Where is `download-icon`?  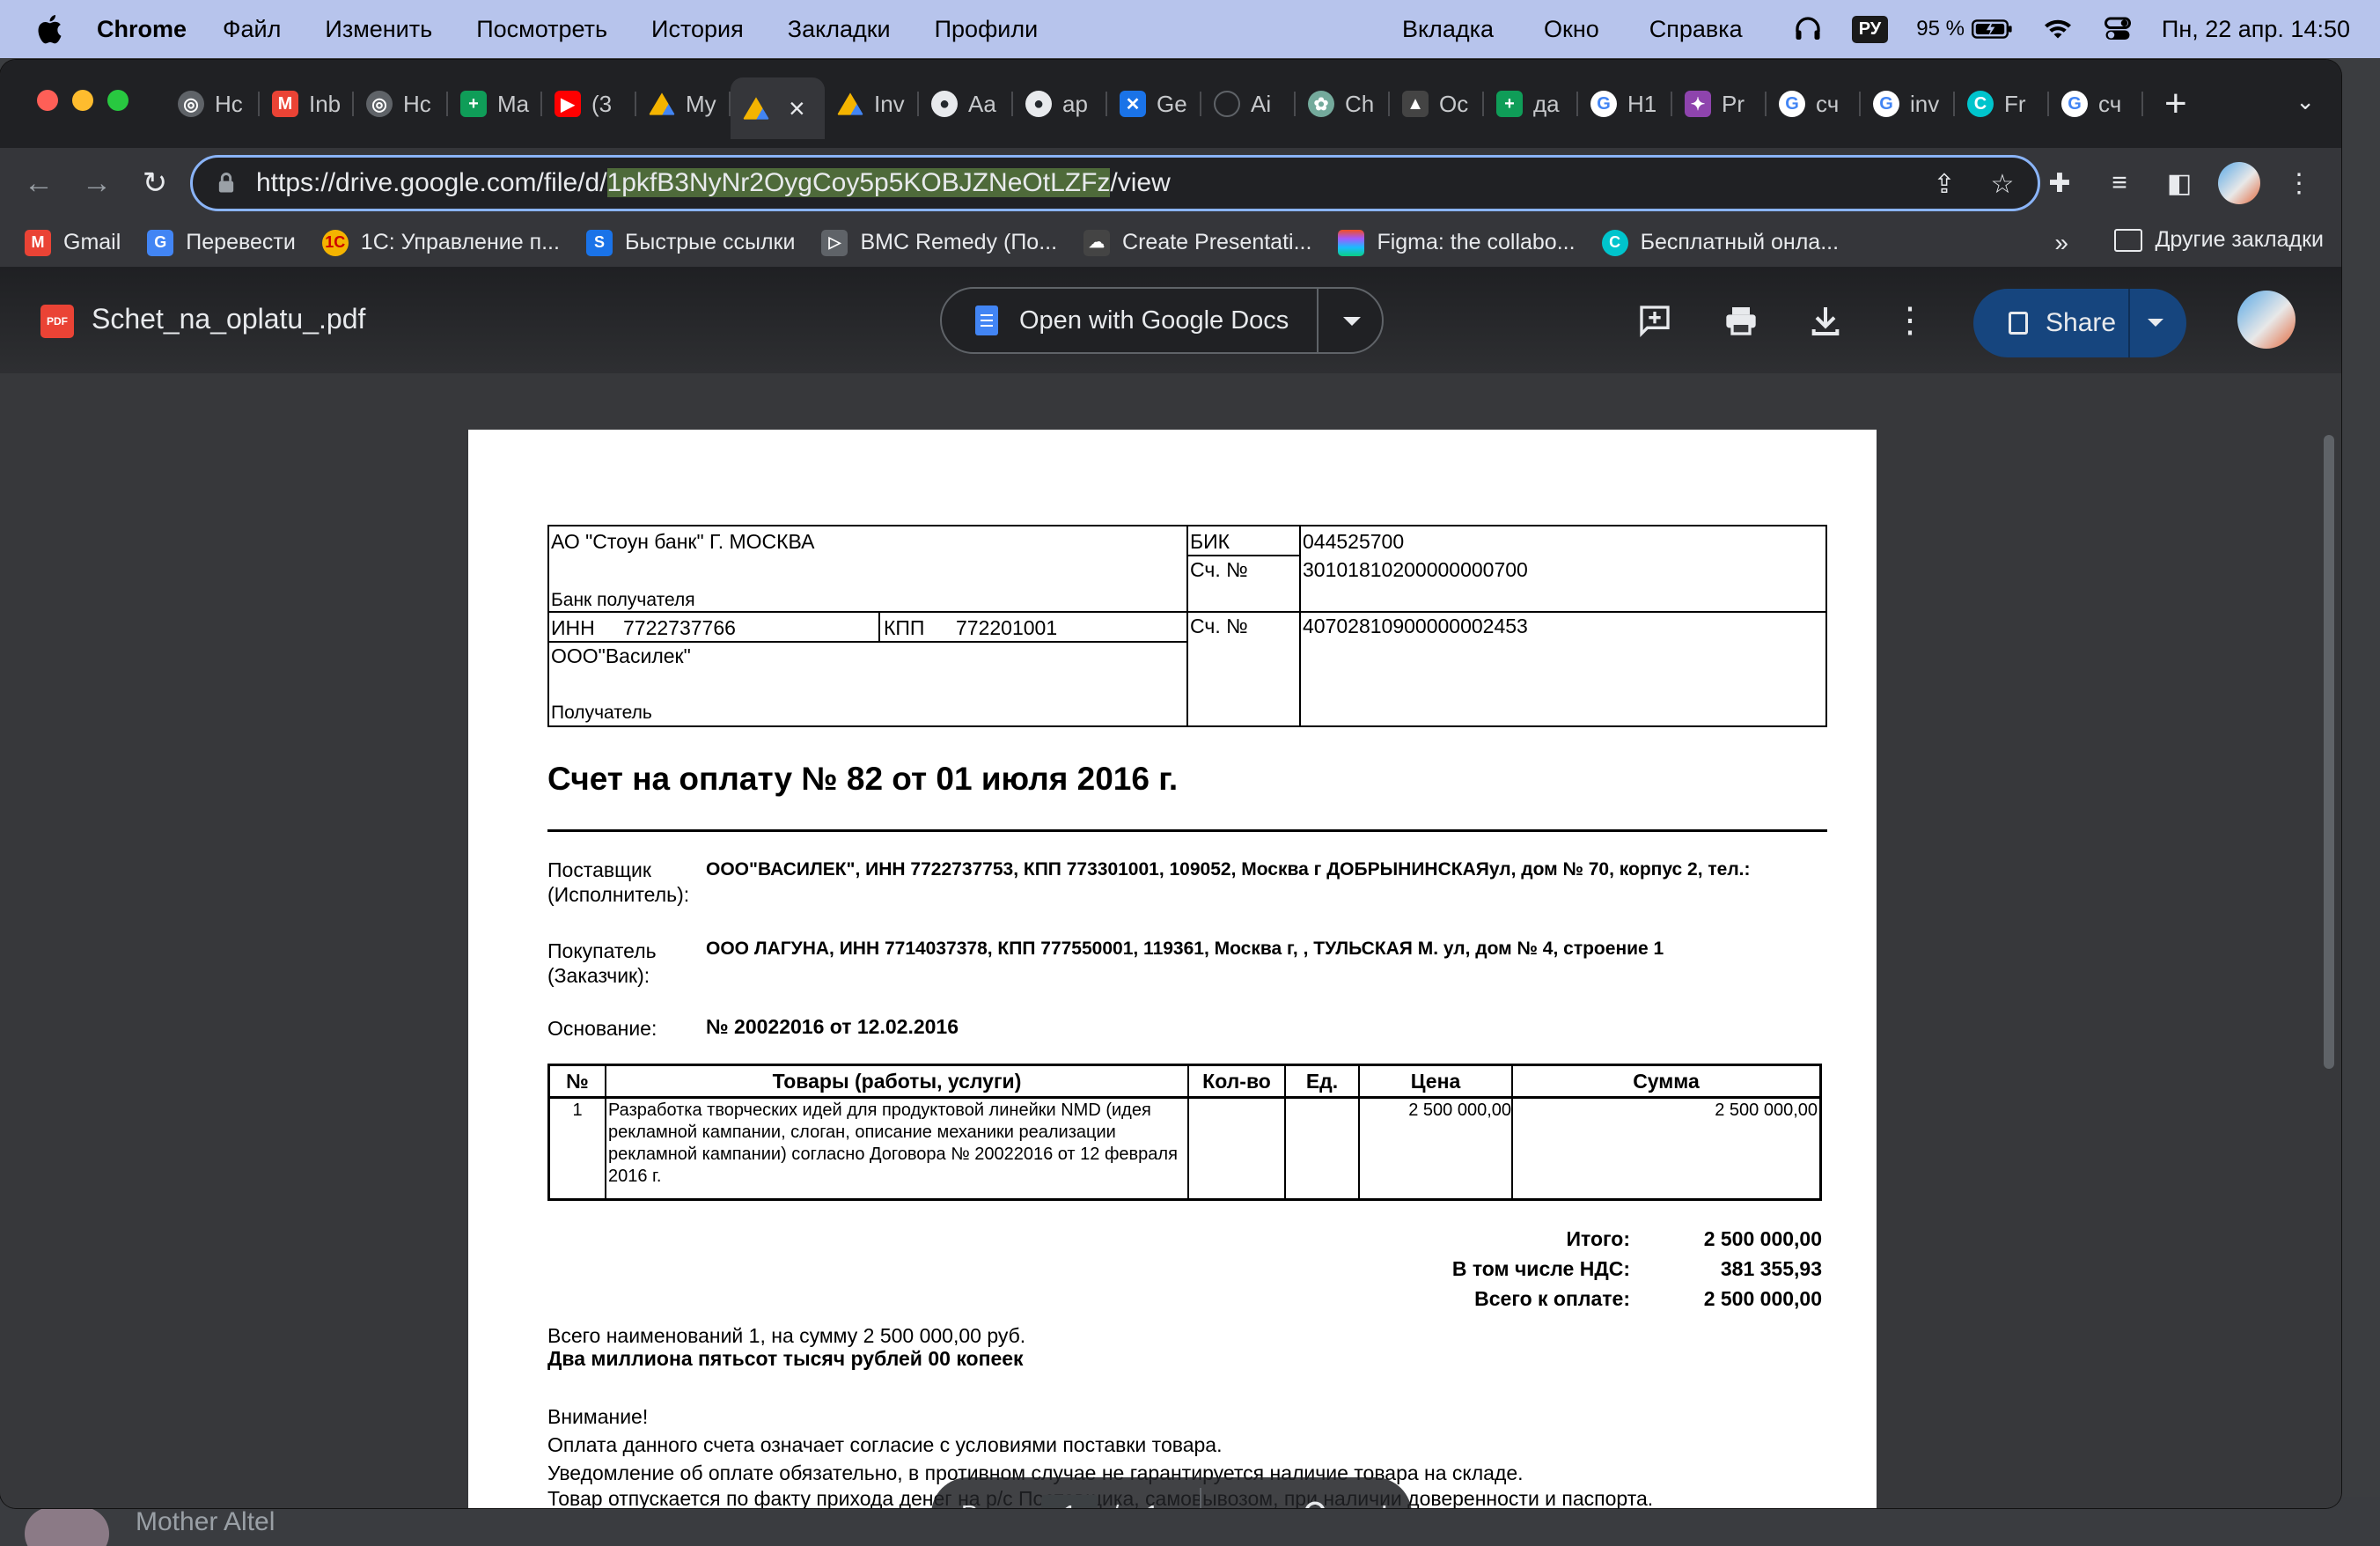 download-icon is located at coordinates (1825, 320).